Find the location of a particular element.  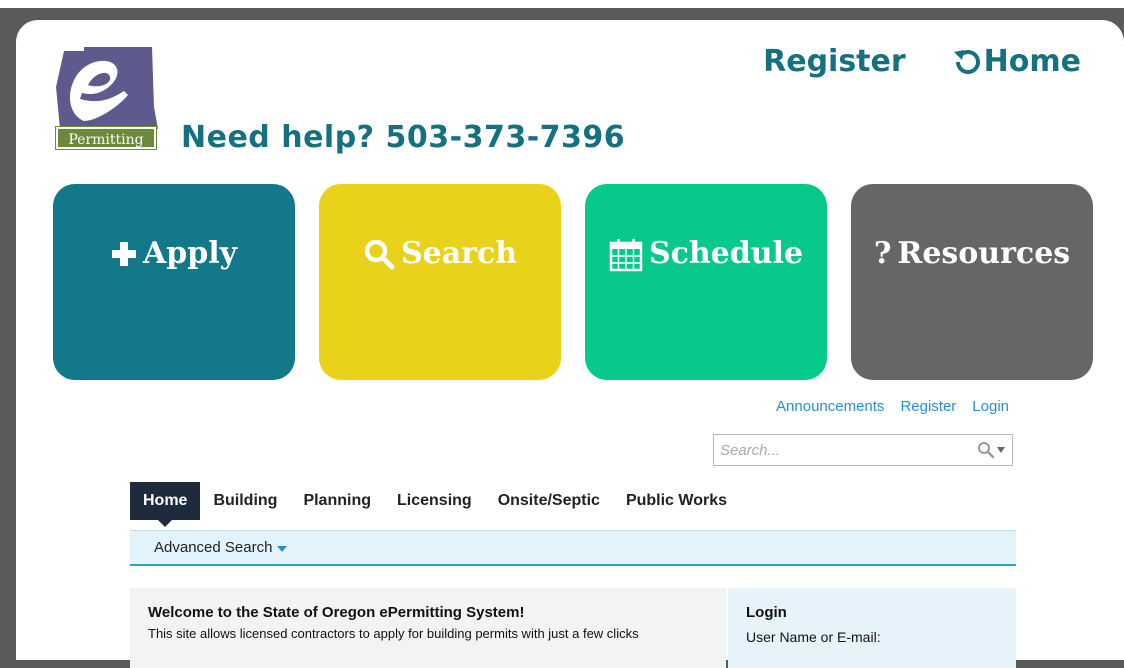

question-icon: ? is located at coordinates (882, 253).